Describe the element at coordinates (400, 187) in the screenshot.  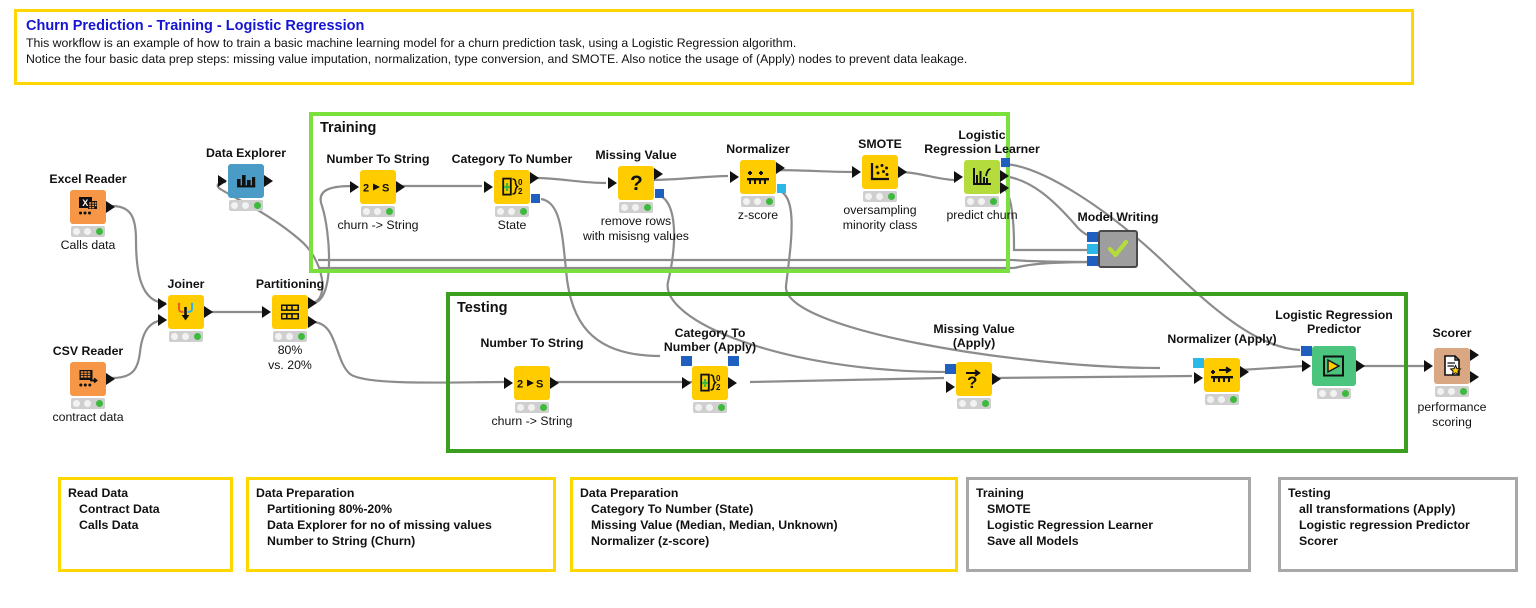
I see `port-out-number-to-string-training` at that location.